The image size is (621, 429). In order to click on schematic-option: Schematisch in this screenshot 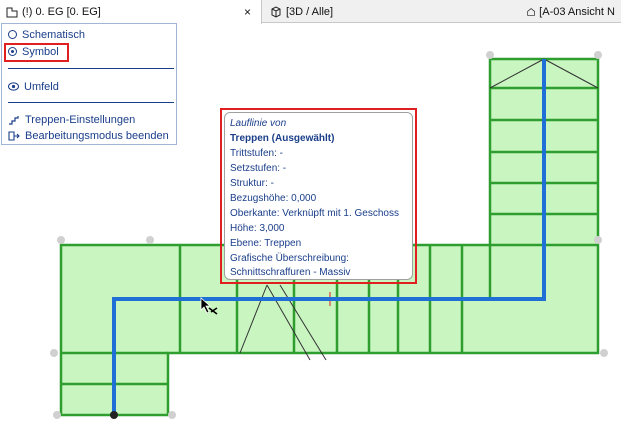, I will do `click(46, 34)`.